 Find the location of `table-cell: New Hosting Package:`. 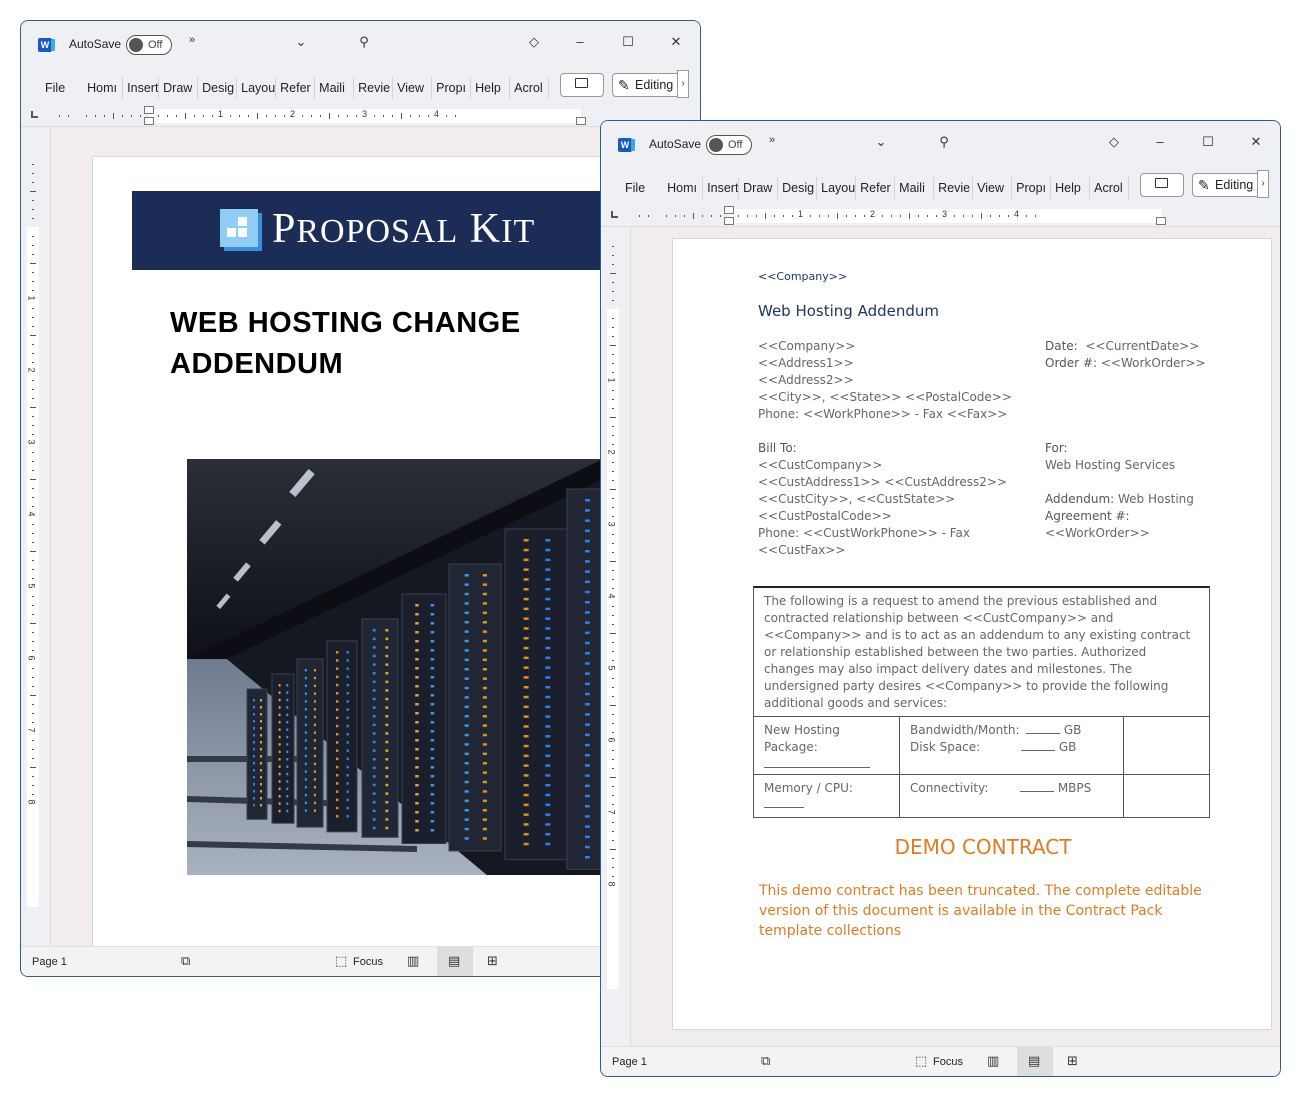

table-cell: New Hosting Package: is located at coordinates (827, 745).